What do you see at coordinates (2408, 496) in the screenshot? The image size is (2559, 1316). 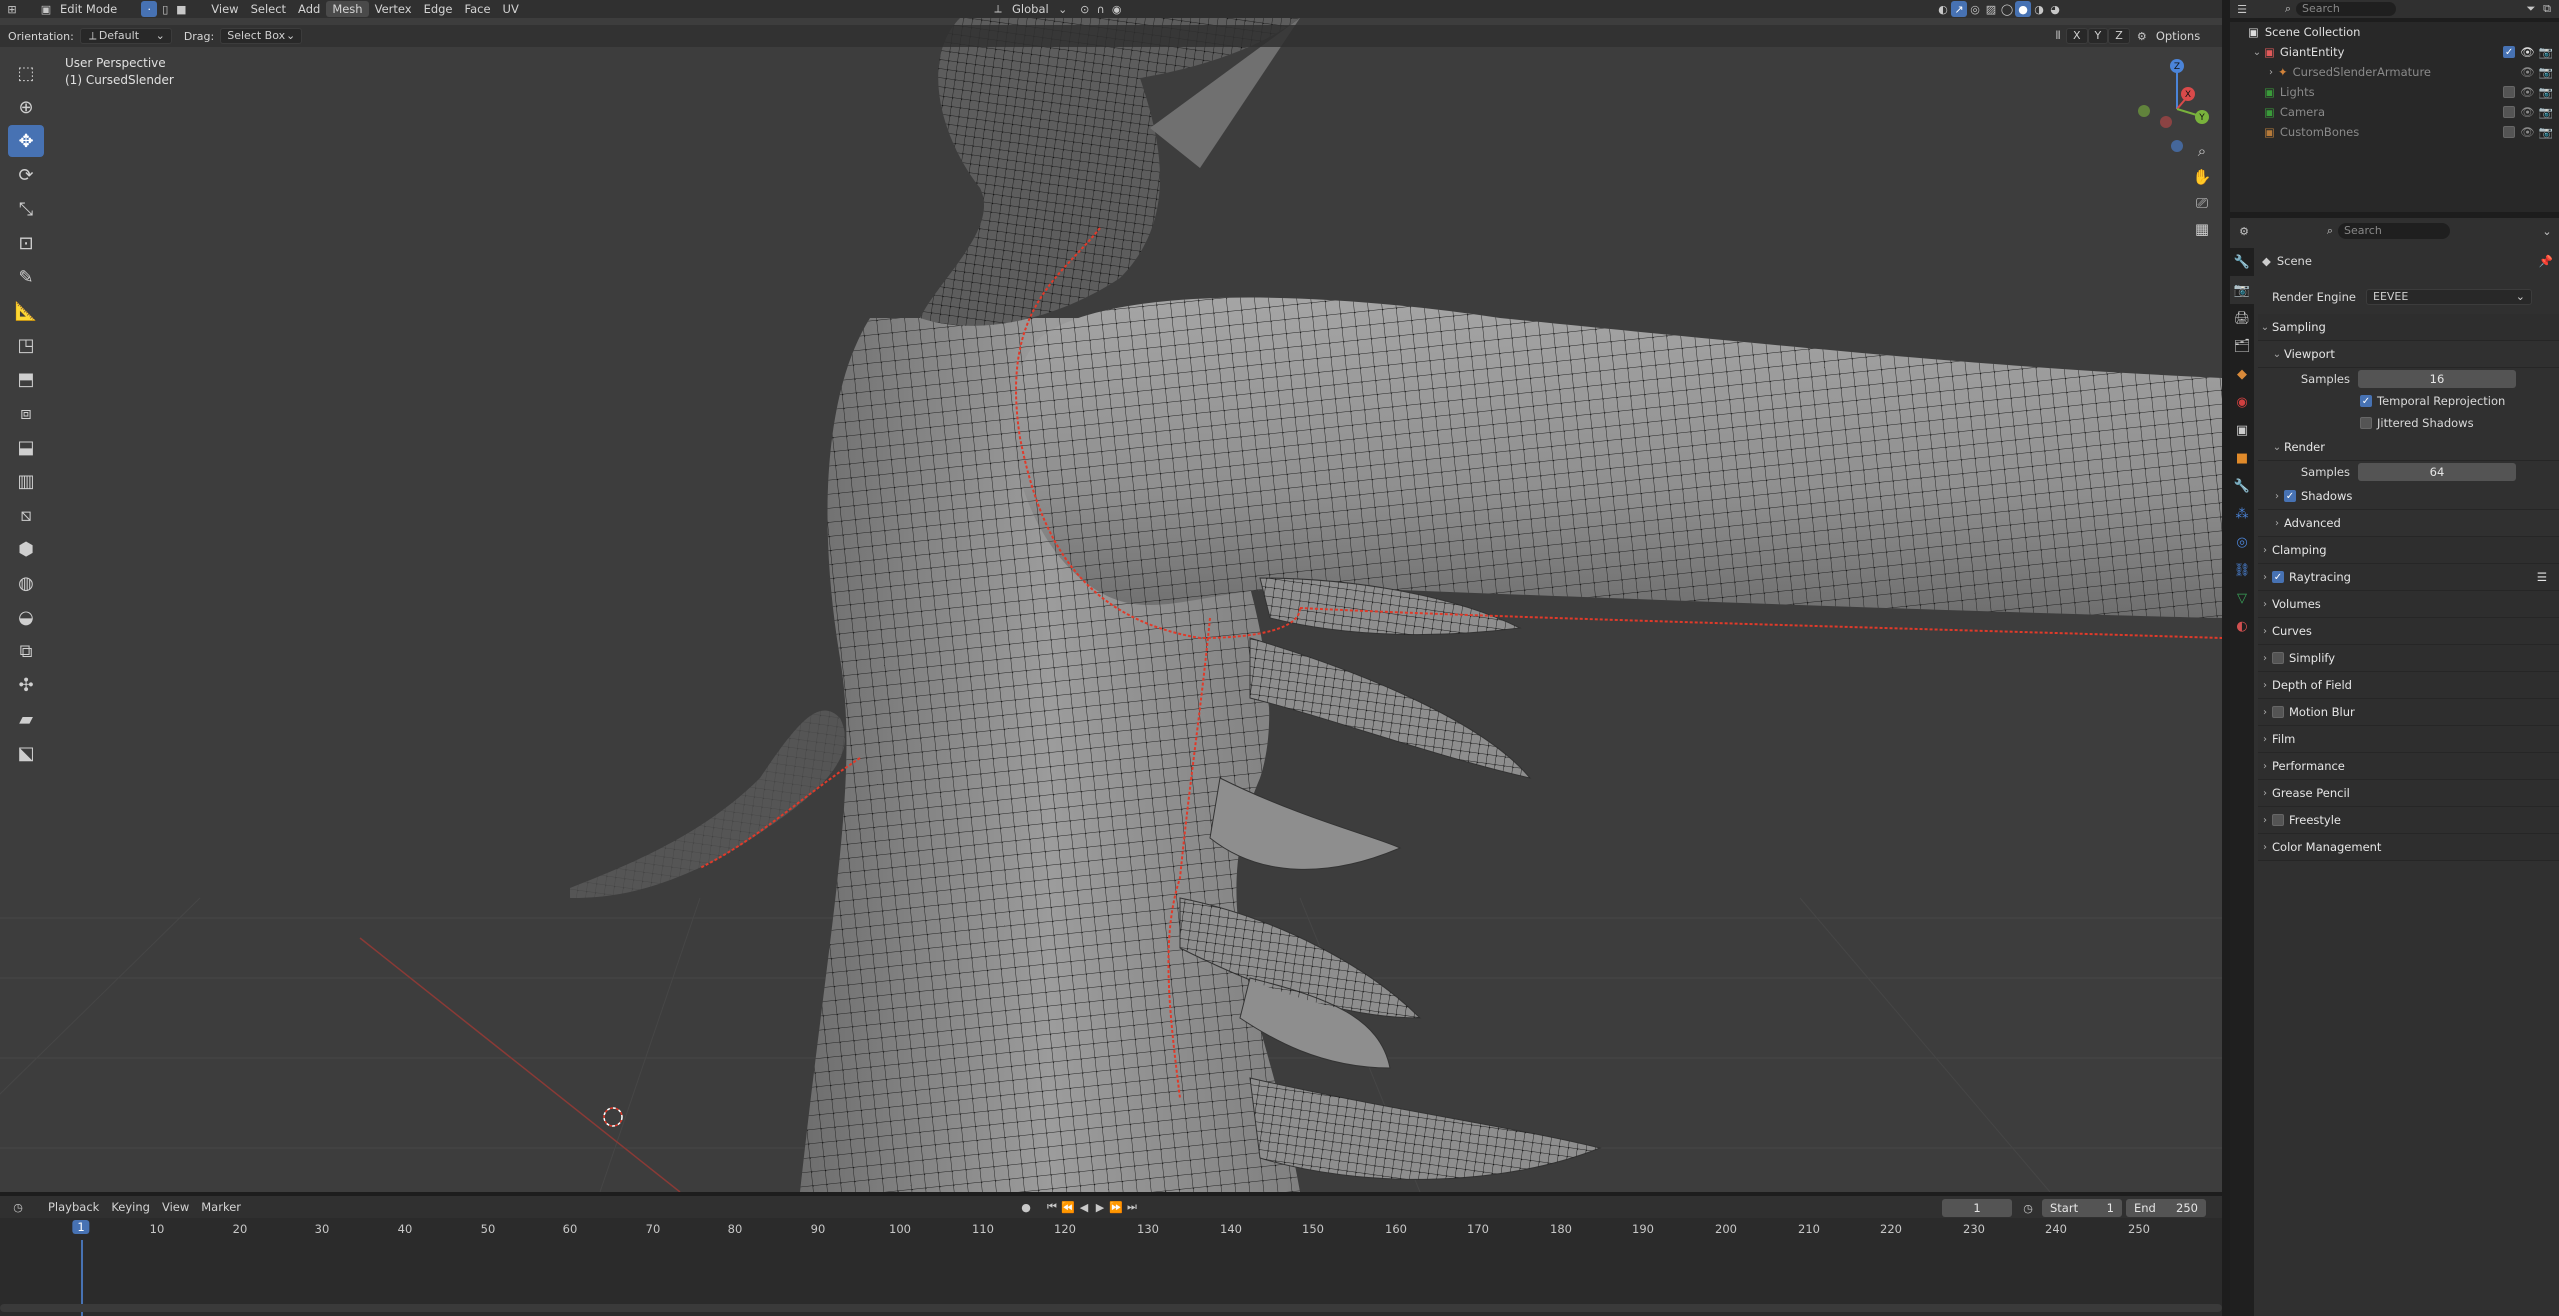 I see `subpanel-shadows: › ✓ Shadows` at bounding box center [2408, 496].